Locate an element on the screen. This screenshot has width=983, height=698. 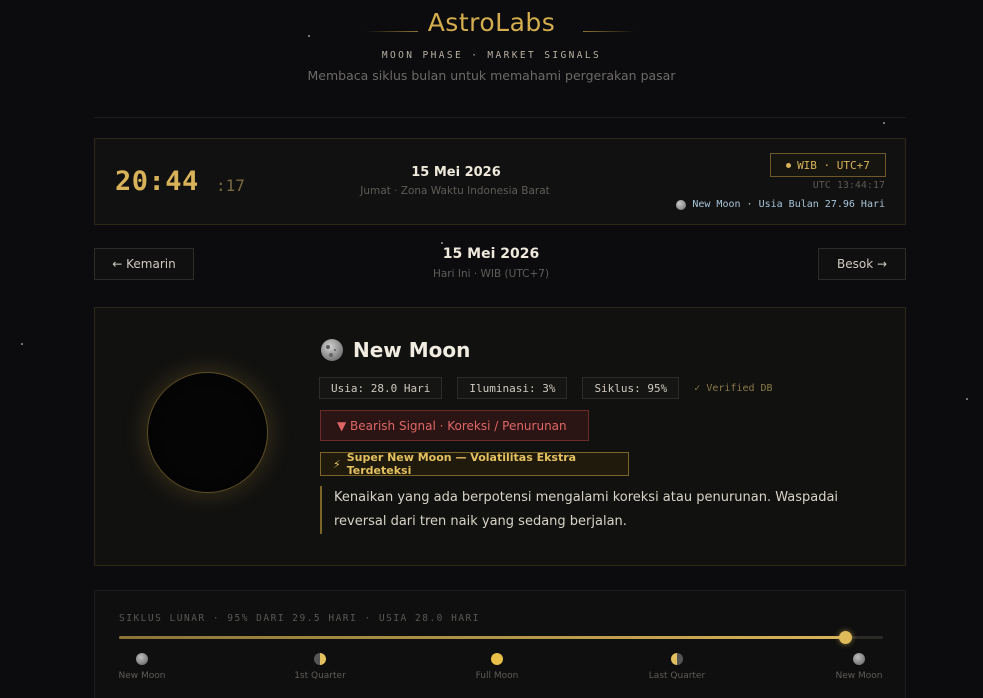
next-day-button: Besok → is located at coordinates (862, 264).